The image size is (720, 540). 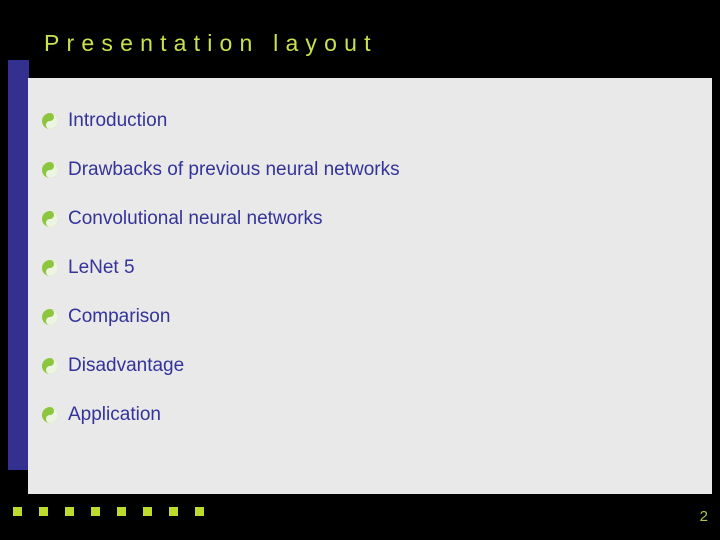 What do you see at coordinates (703, 516) in the screenshot?
I see `page-number: 2` at bounding box center [703, 516].